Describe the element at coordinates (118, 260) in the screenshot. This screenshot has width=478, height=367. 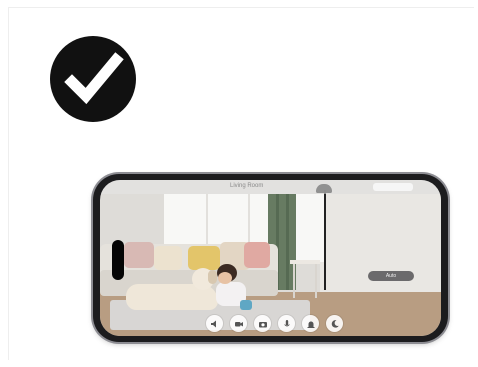
I see `dynamic-island` at that location.